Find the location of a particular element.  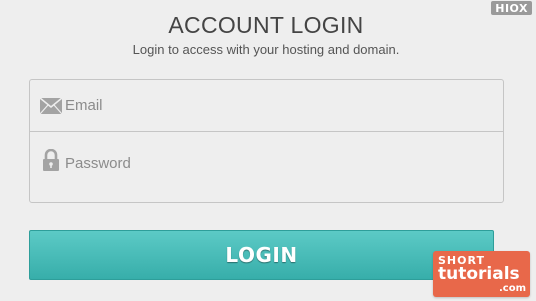

page-title: ACCOUNT LOGIN is located at coordinates (266, 25).